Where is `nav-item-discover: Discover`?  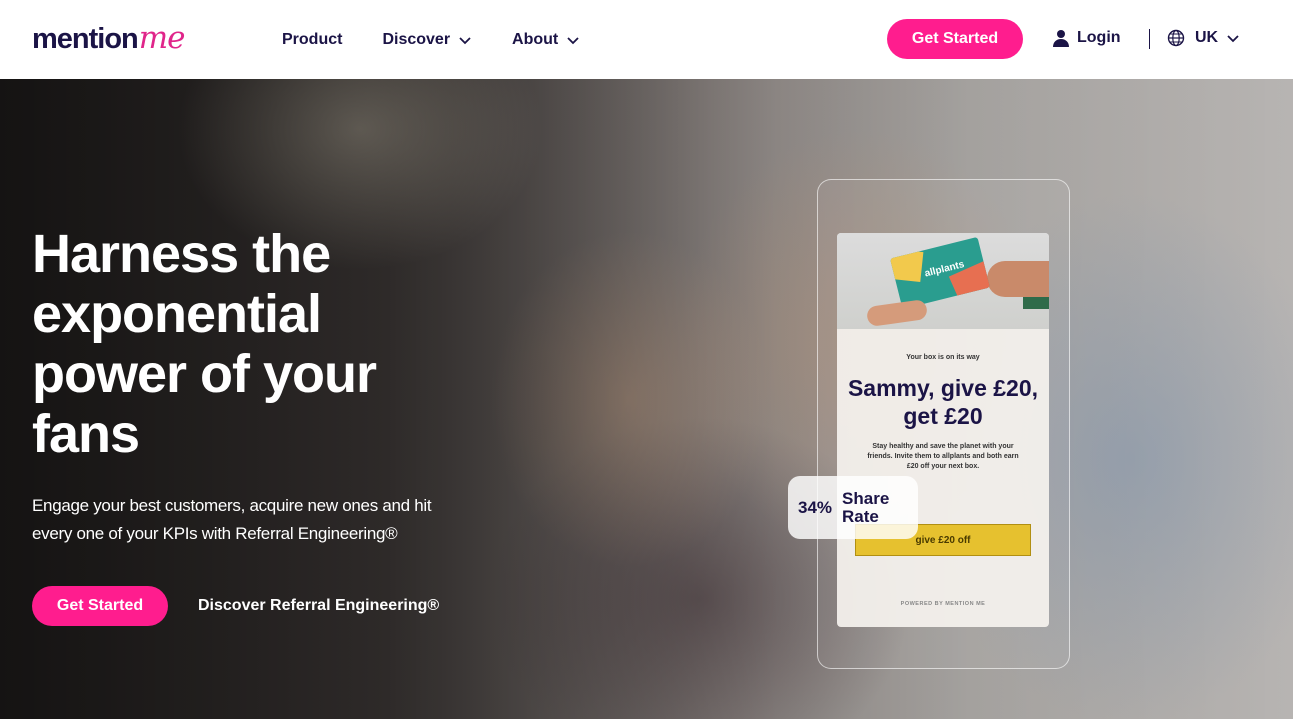 nav-item-discover: Discover is located at coordinates (427, 40).